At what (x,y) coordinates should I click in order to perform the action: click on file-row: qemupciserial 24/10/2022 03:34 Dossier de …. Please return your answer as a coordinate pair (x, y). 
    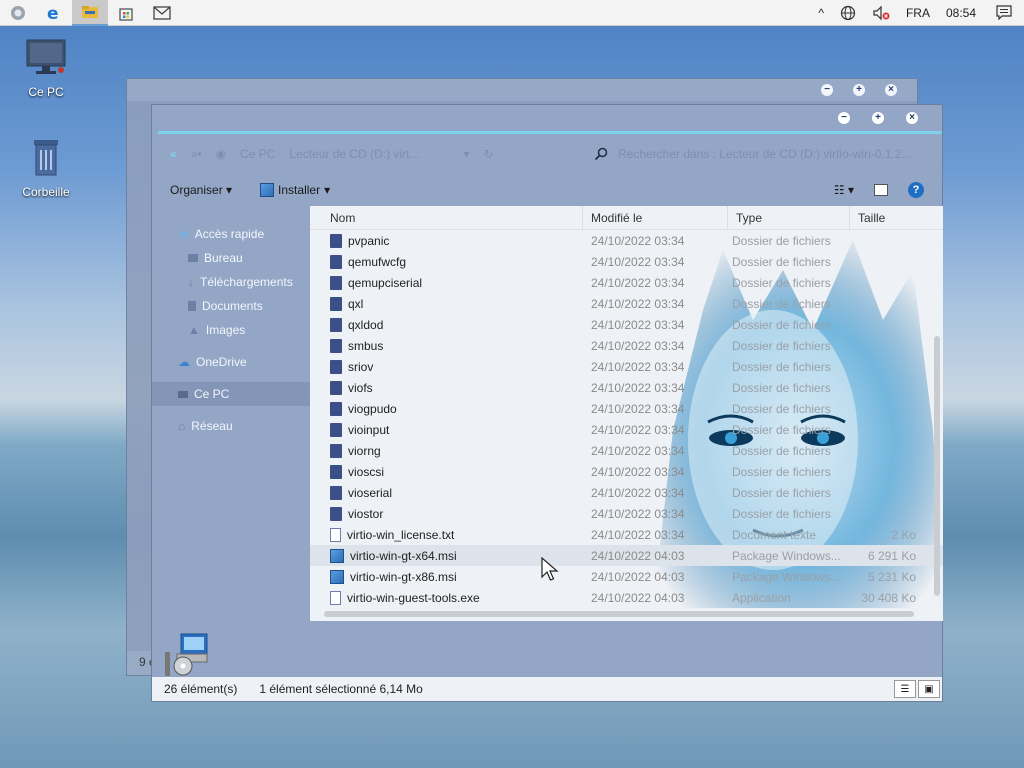
    Looking at the image, I should click on (626, 282).